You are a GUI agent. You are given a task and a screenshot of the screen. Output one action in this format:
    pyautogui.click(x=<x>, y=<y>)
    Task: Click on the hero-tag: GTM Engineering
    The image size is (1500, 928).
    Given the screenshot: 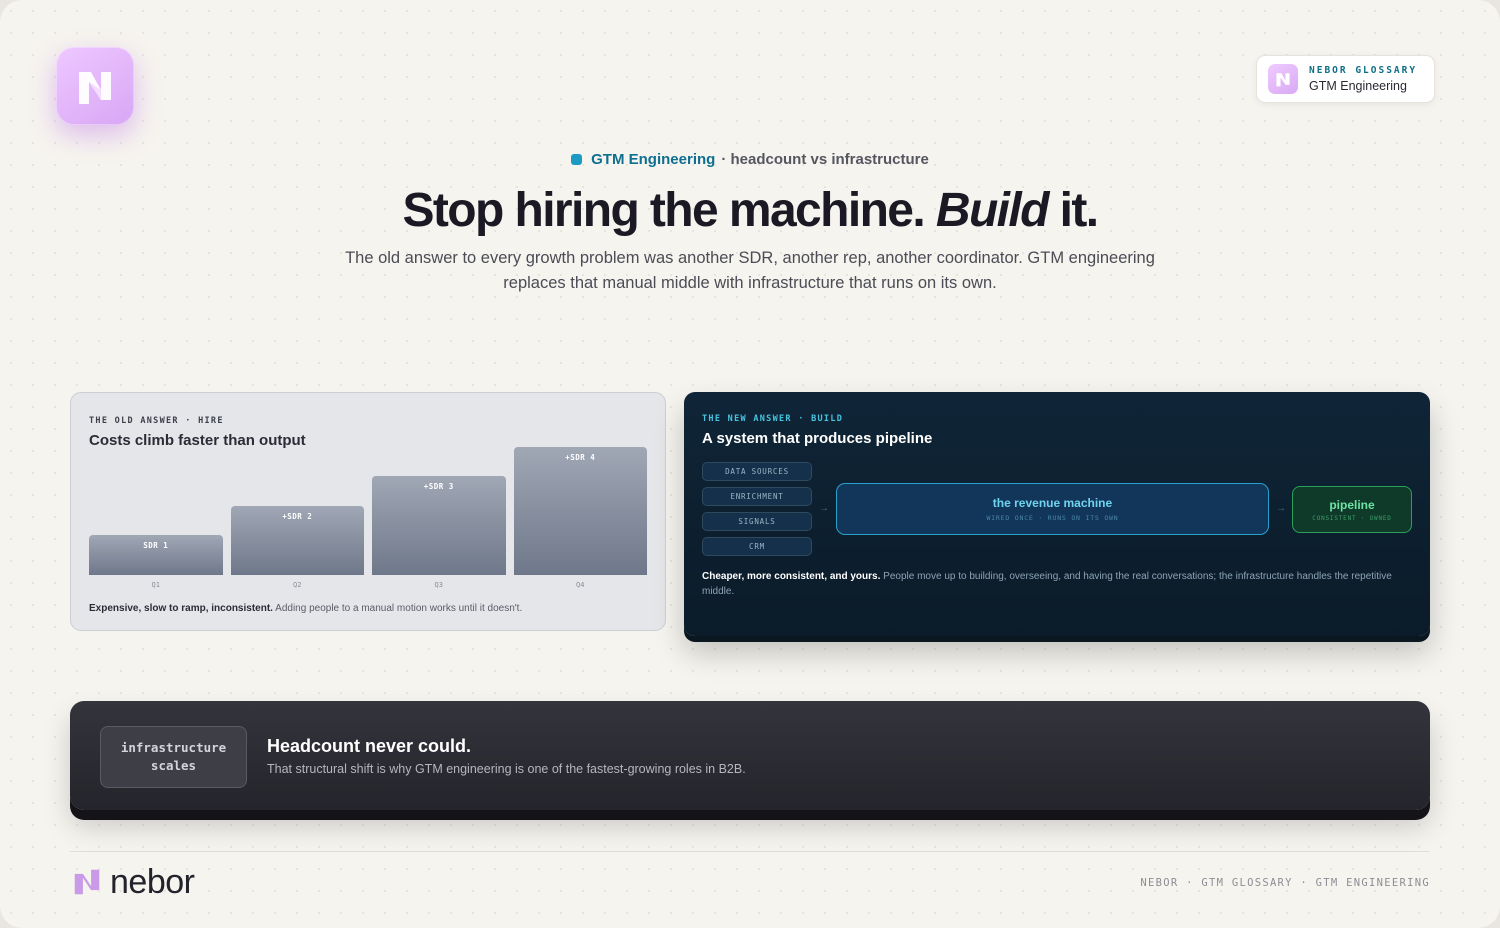 What is the action you would take?
    pyautogui.click(x=653, y=159)
    